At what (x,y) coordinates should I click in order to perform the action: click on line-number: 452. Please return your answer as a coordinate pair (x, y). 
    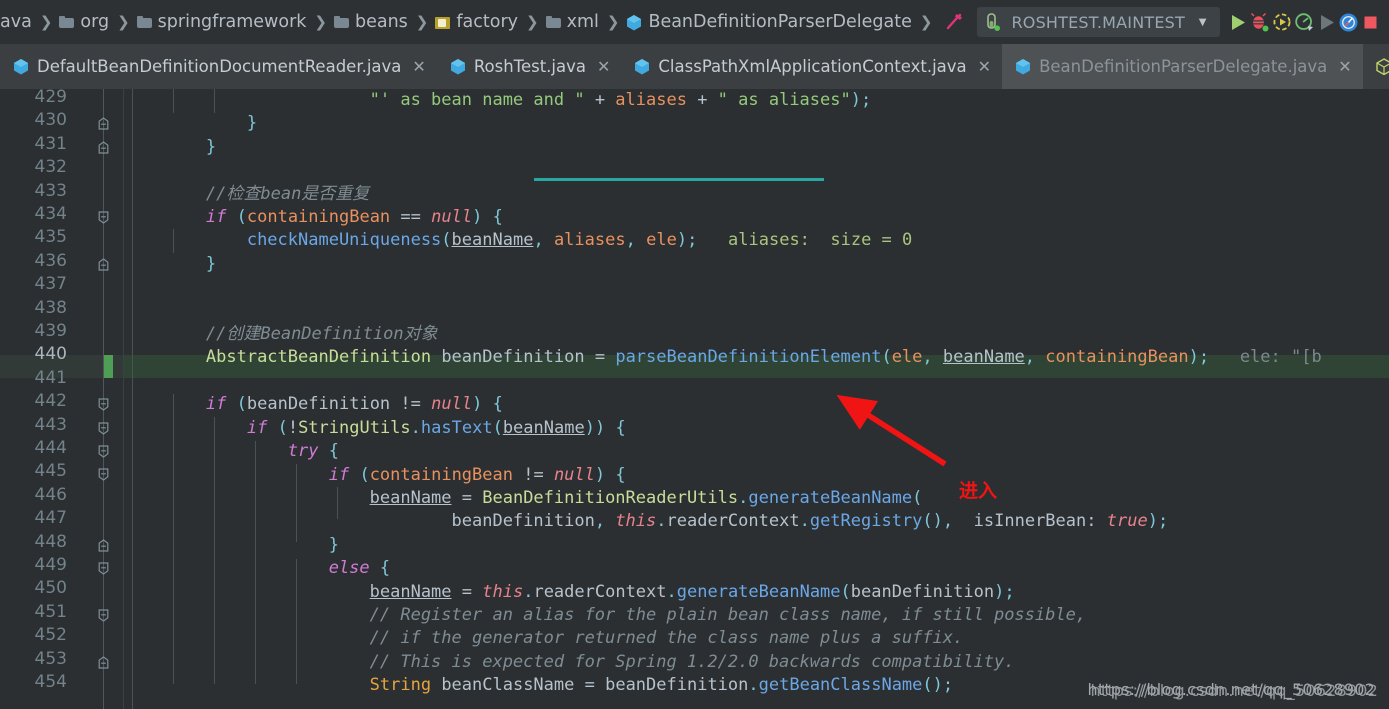
    Looking at the image, I should click on (50, 635).